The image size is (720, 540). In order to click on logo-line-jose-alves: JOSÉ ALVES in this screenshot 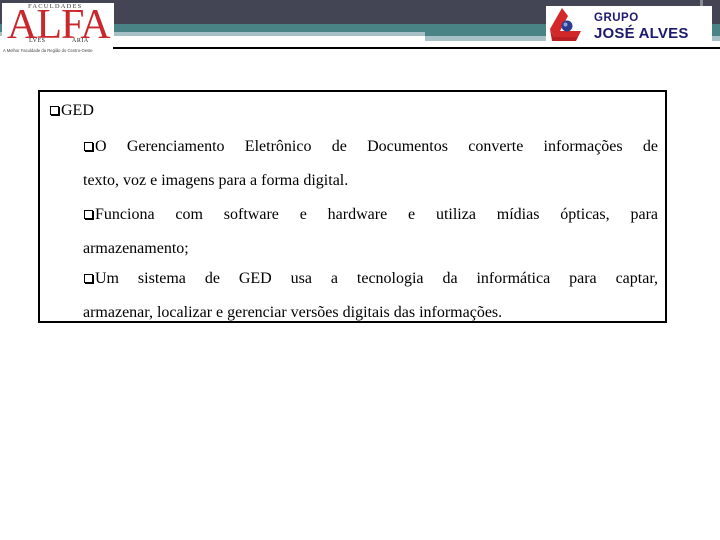, I will do `click(641, 33)`.